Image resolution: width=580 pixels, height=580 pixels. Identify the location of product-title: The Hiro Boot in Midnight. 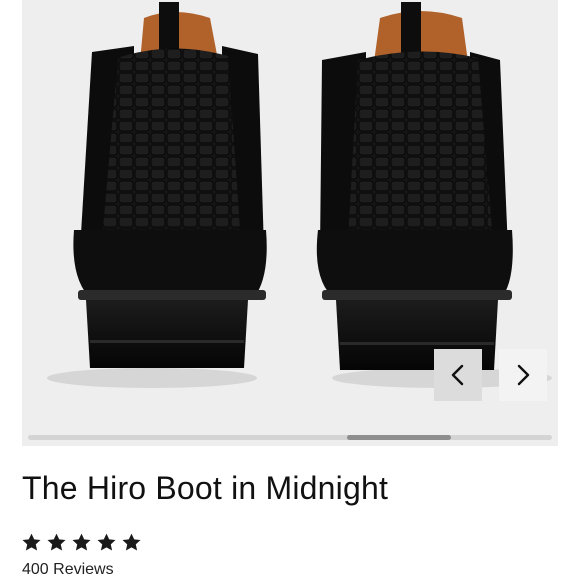
(205, 488).